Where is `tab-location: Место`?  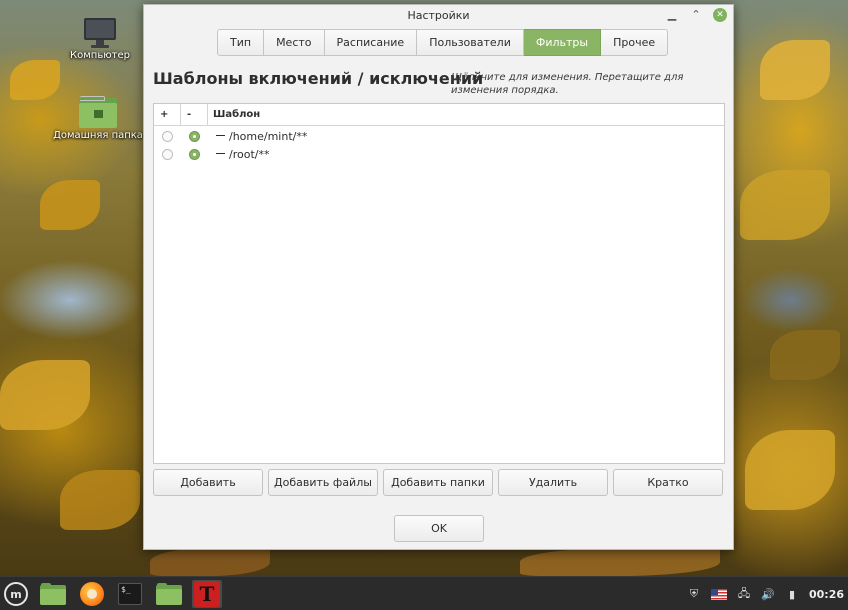
tab-location: Место is located at coordinates (294, 42).